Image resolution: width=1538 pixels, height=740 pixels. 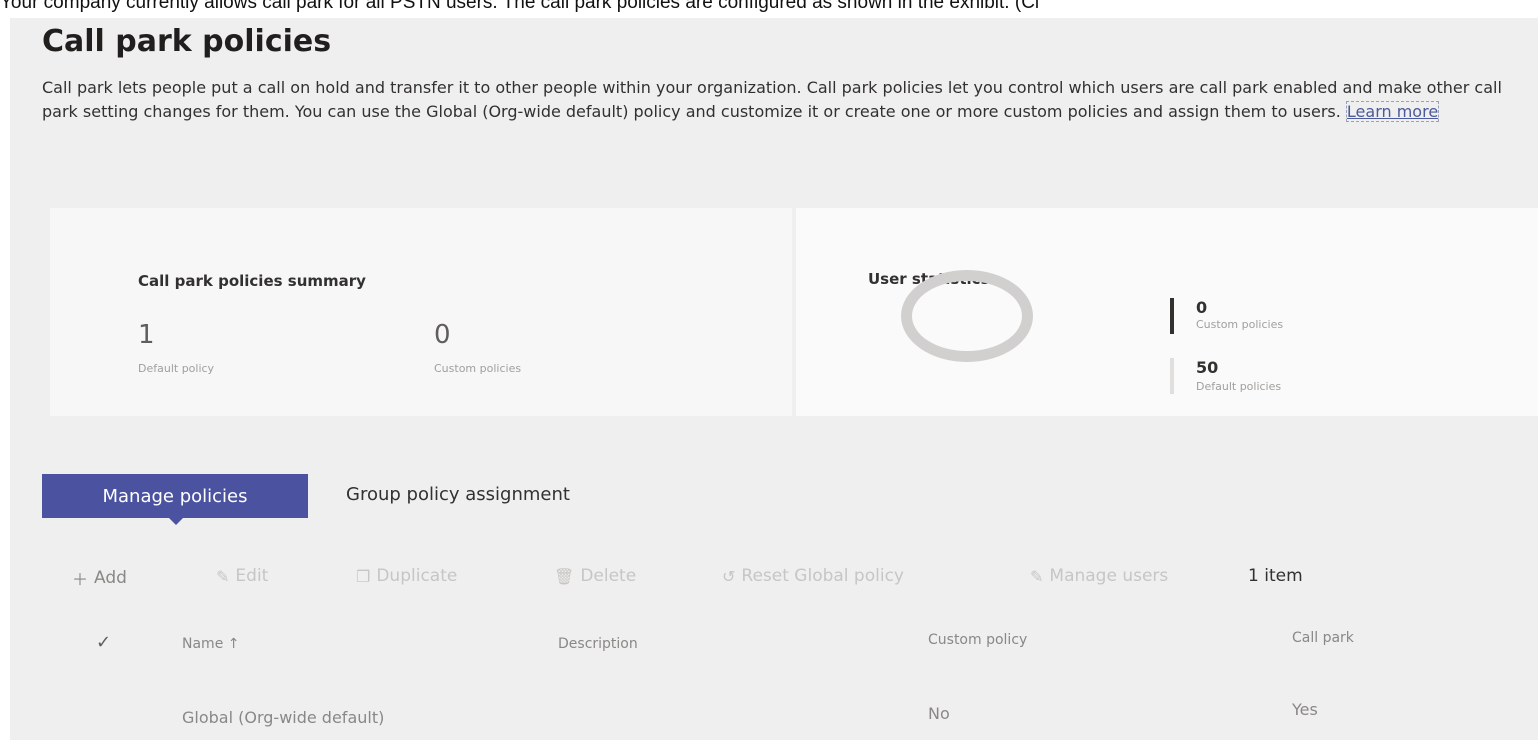 What do you see at coordinates (977, 640) in the screenshot?
I see `column-custom-policy: Custom policy` at bounding box center [977, 640].